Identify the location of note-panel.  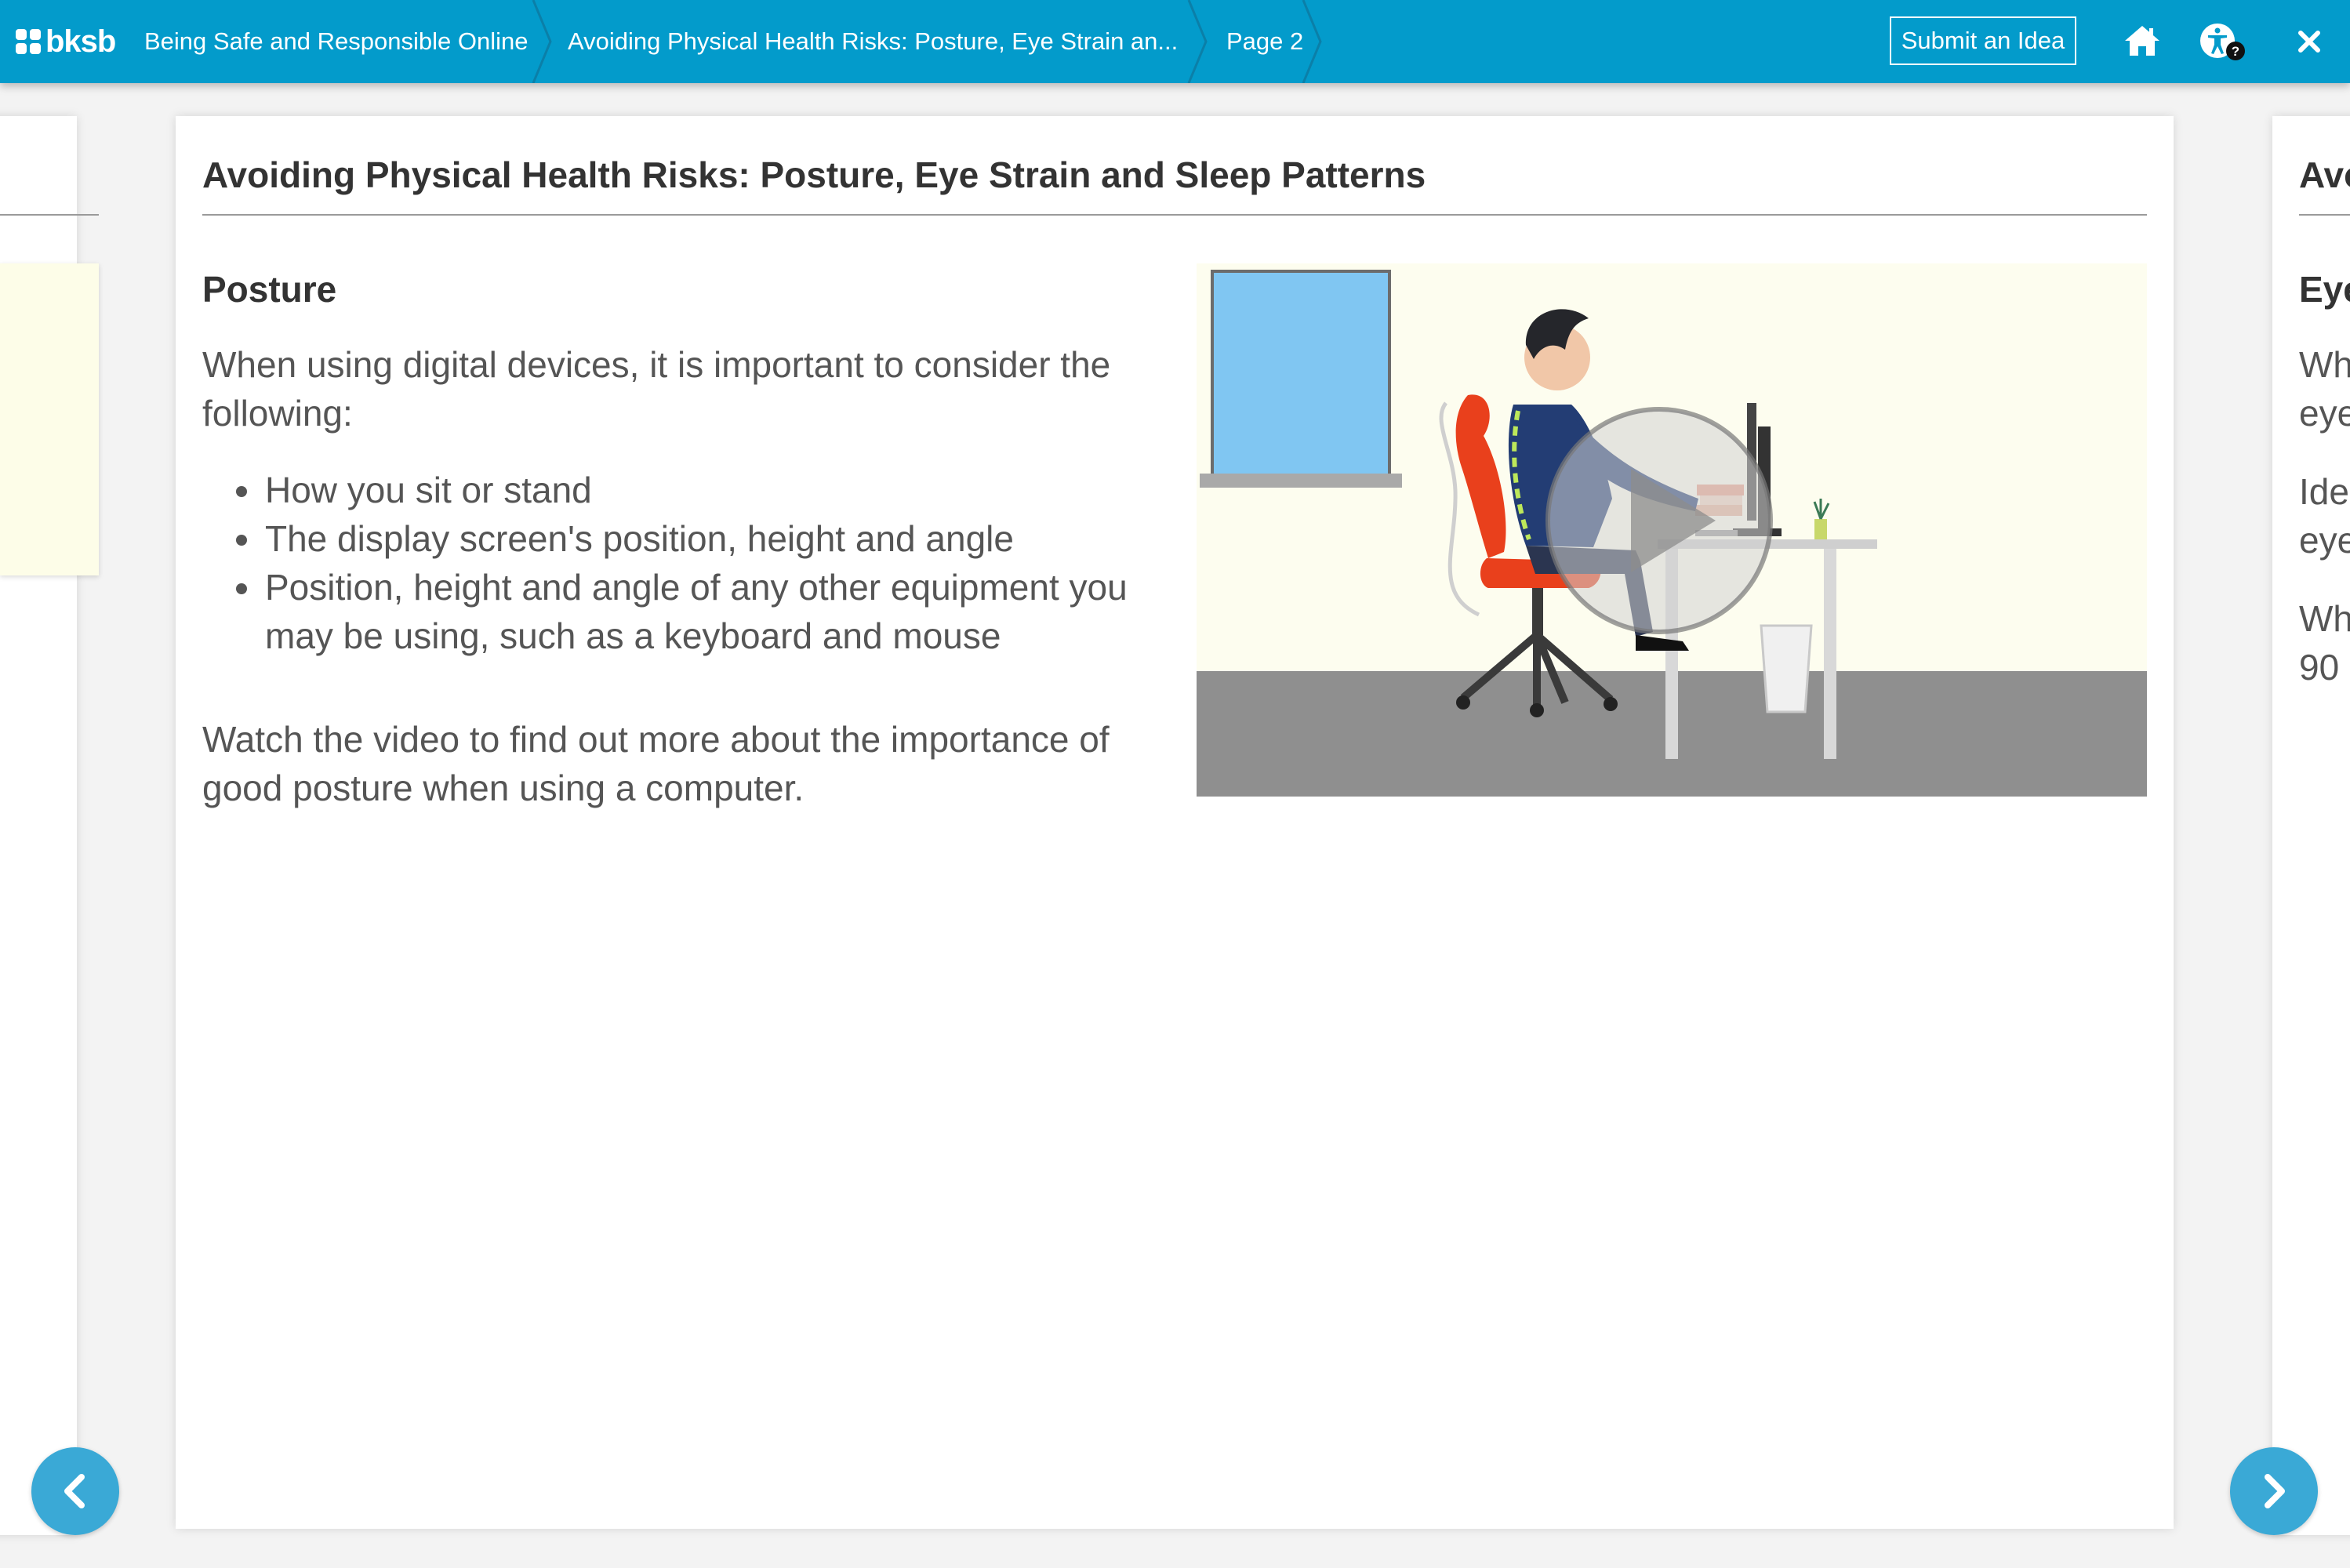
(49, 419).